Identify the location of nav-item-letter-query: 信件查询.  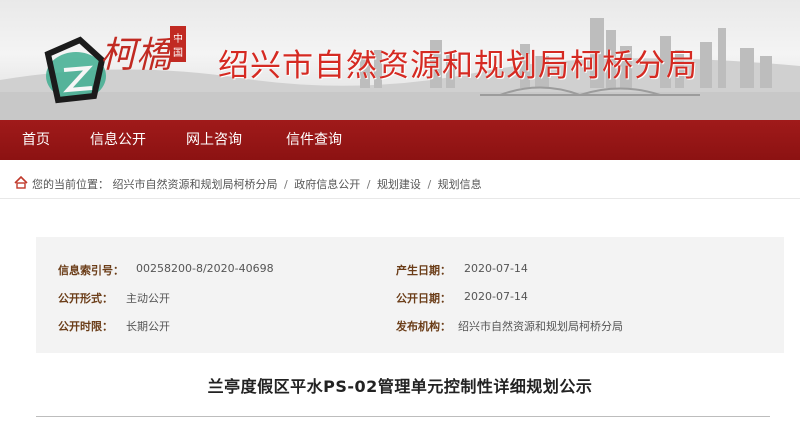
(314, 140).